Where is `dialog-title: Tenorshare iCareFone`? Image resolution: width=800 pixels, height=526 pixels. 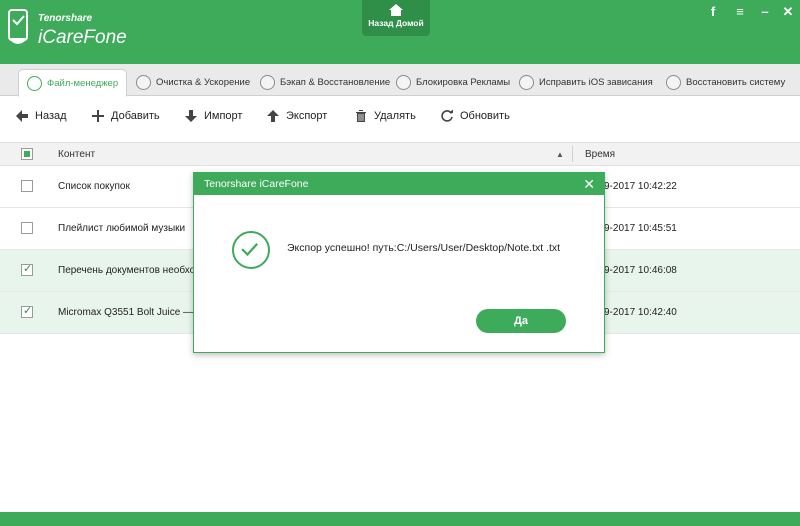 dialog-title: Tenorshare iCareFone is located at coordinates (256, 184).